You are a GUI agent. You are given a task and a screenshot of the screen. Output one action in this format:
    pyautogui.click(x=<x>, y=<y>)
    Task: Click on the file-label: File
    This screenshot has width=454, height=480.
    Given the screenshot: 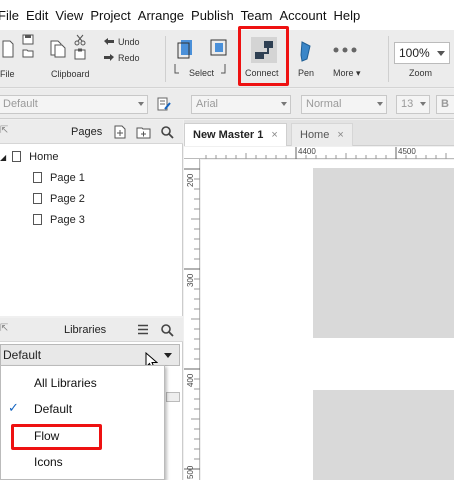 What is the action you would take?
    pyautogui.click(x=7, y=74)
    